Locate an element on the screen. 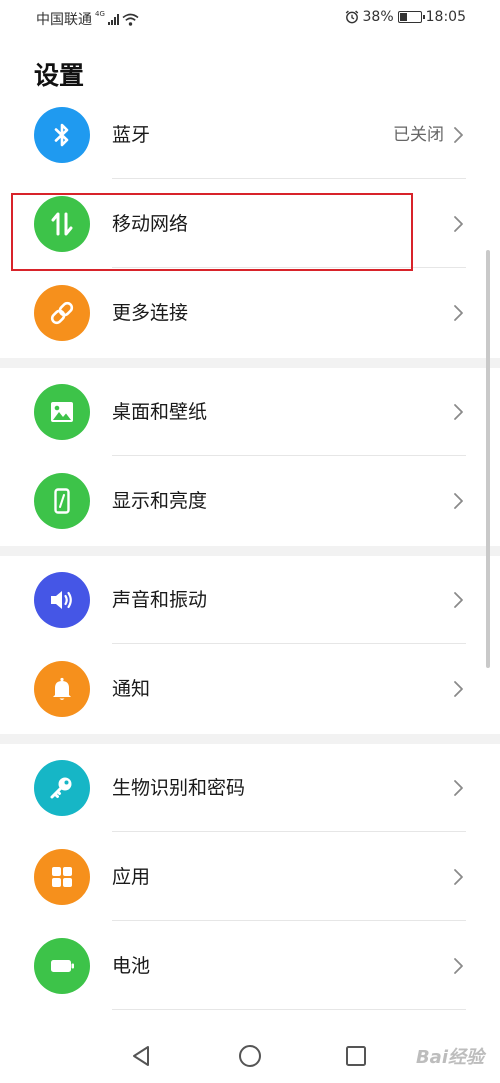 Image resolution: width=500 pixels, height=1083 pixels. settings-item-label: 电池 is located at coordinates (131, 966).